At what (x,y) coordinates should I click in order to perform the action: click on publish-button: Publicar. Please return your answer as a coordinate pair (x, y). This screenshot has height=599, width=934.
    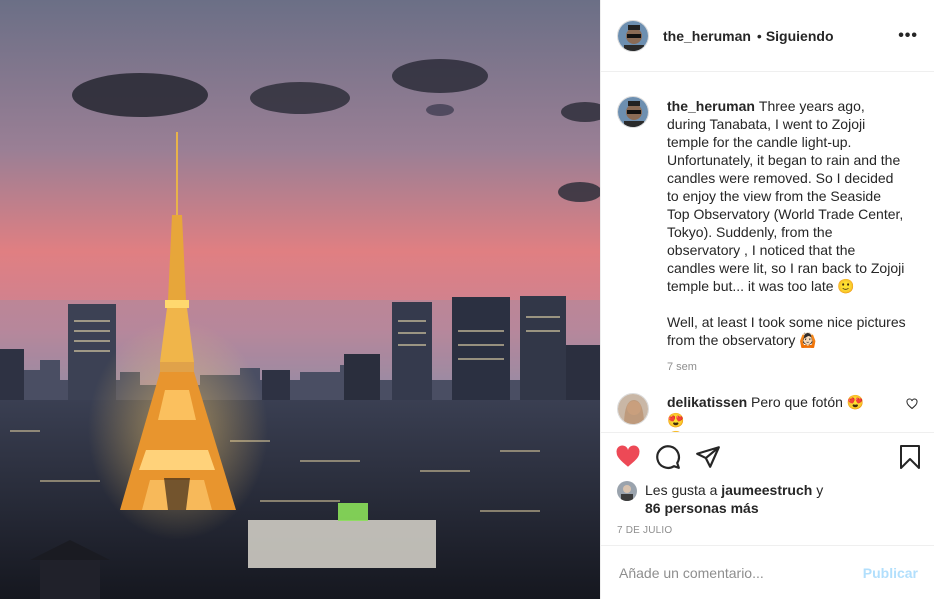
    Looking at the image, I should click on (890, 573).